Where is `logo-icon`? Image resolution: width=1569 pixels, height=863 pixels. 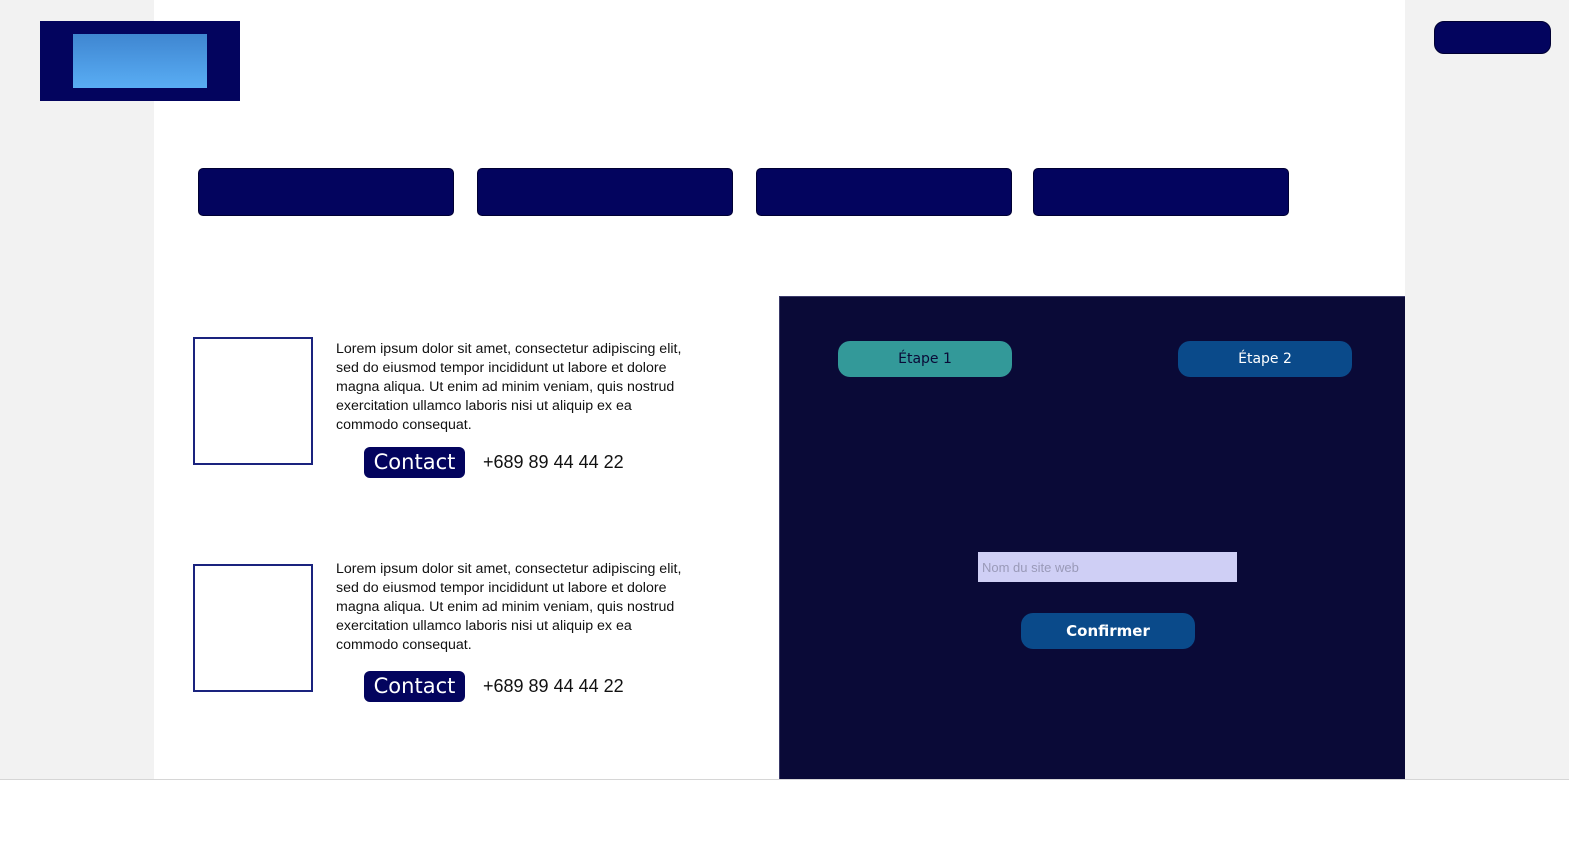 logo-icon is located at coordinates (140, 61).